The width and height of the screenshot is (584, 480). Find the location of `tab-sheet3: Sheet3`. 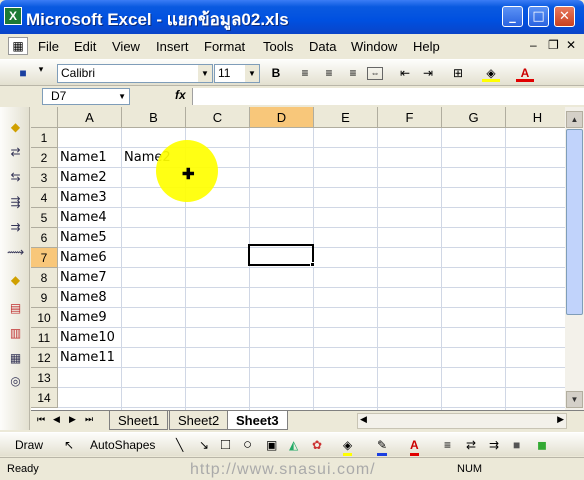

tab-sheet3: Sheet3 is located at coordinates (257, 420).